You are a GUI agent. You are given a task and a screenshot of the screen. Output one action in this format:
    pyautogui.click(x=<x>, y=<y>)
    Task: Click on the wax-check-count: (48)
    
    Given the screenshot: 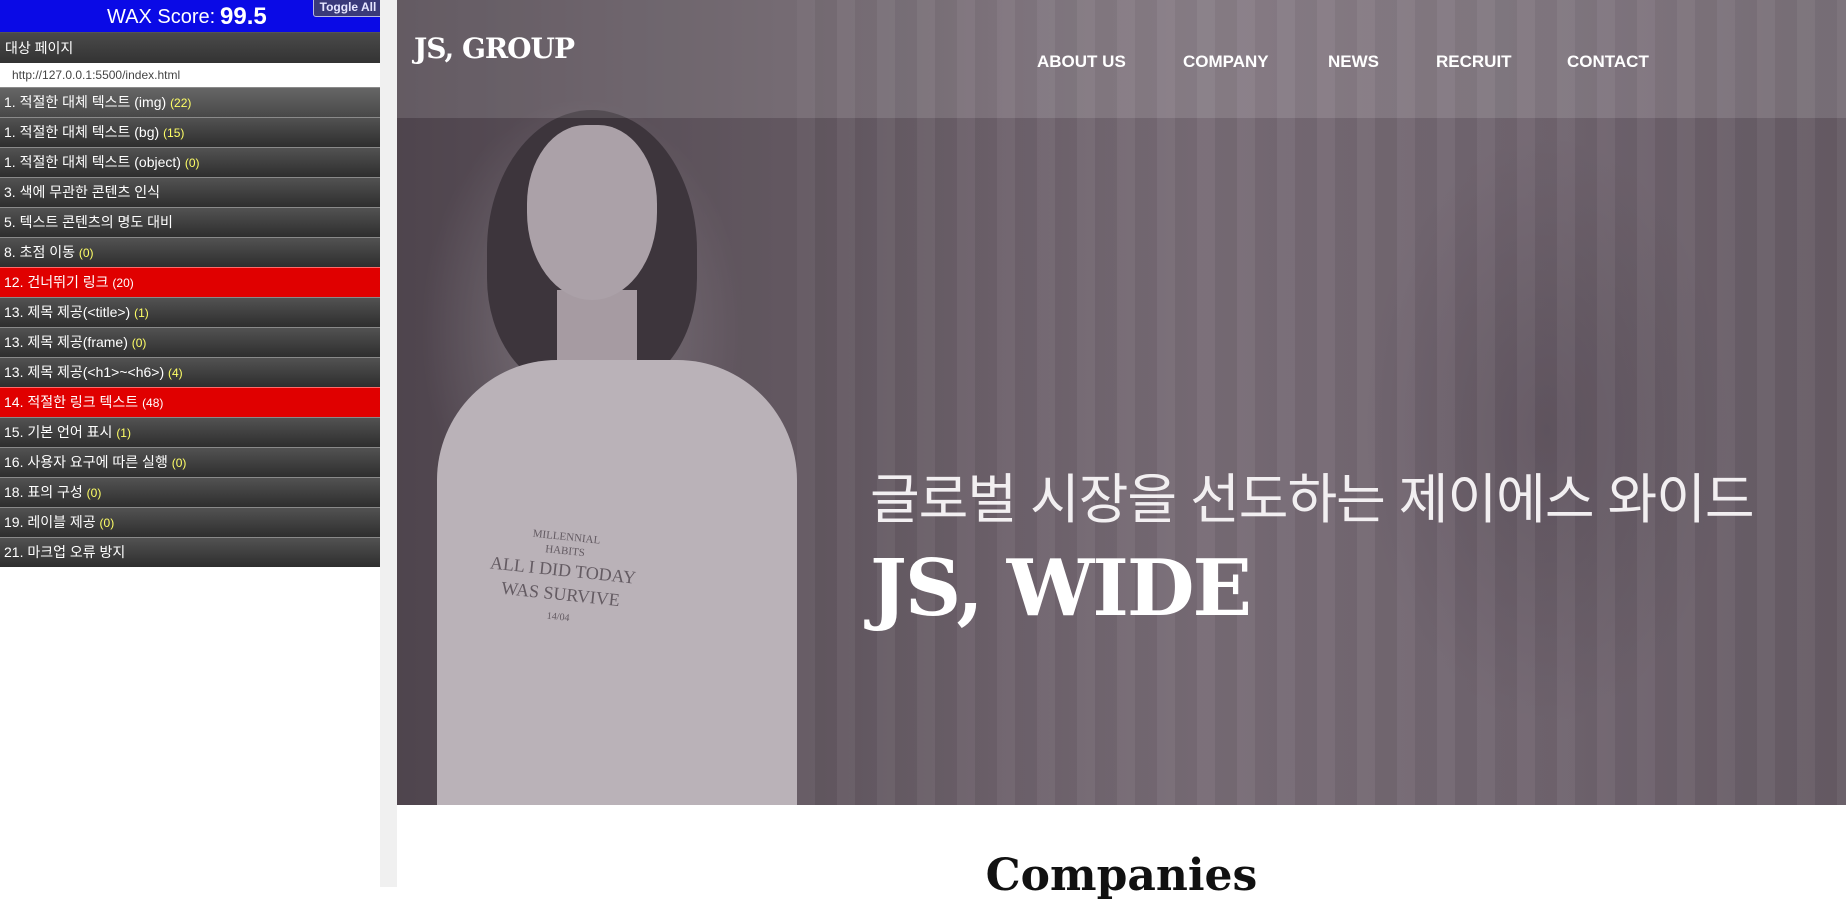 What is the action you would take?
    pyautogui.click(x=153, y=403)
    